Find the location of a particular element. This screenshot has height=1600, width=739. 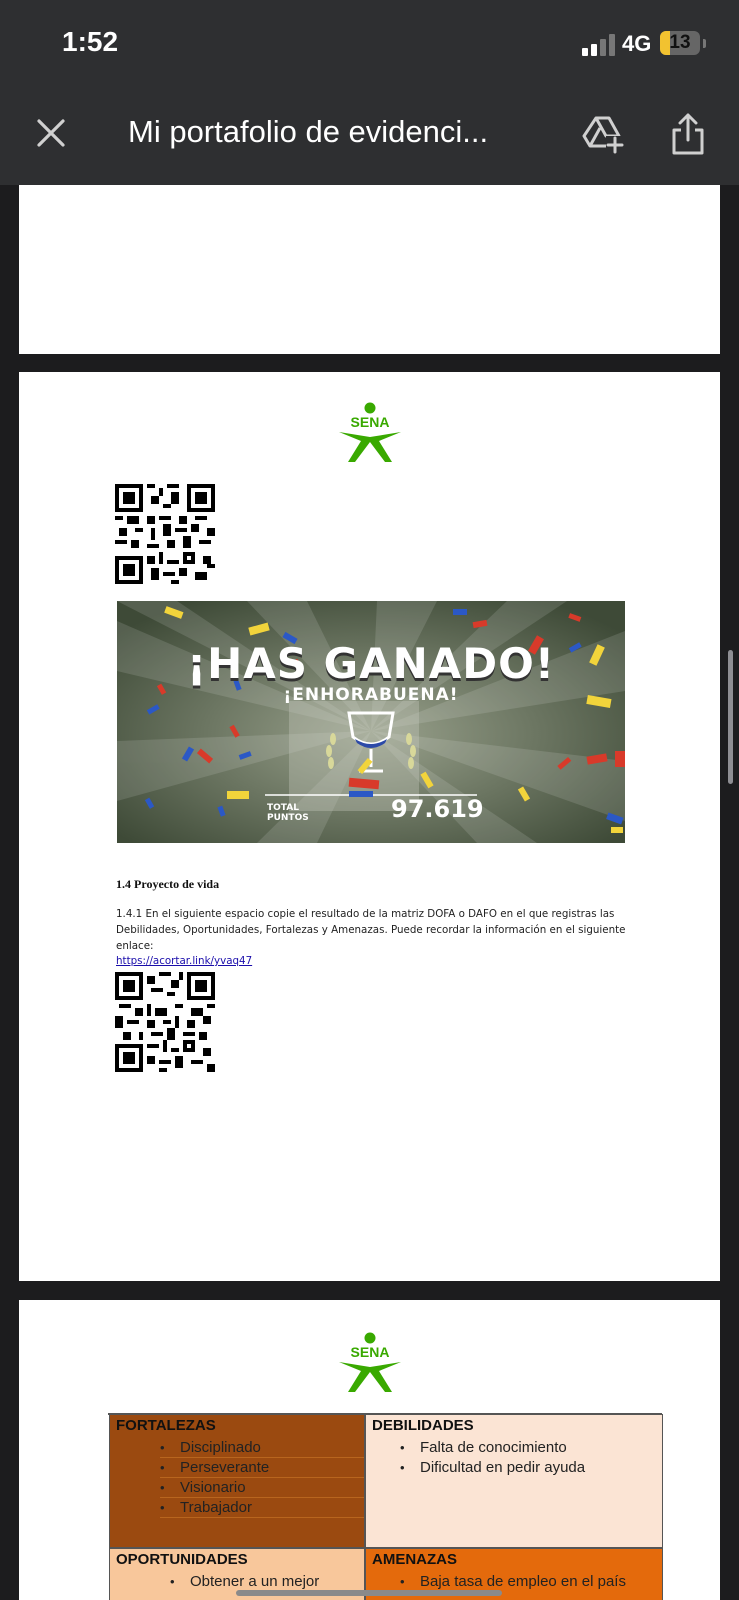

close-icon is located at coordinates (51, 133).